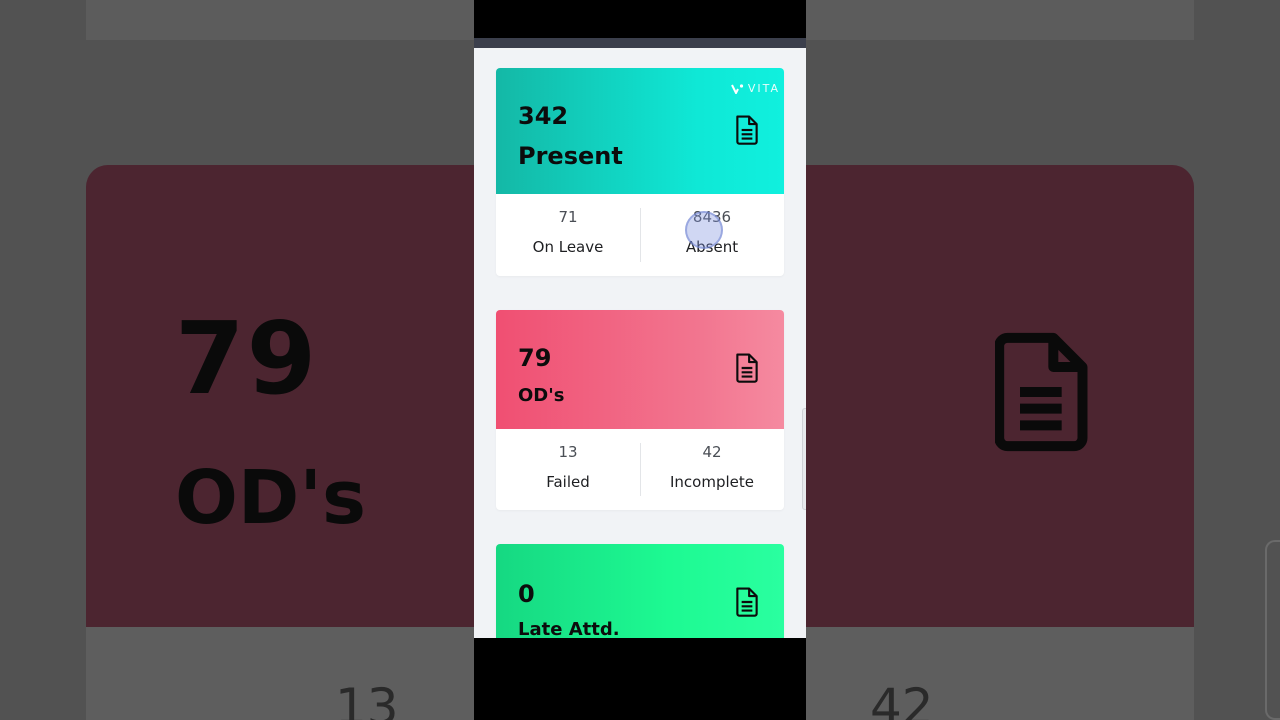 Image resolution: width=1280 pixels, height=720 pixels. I want to click on background-incomplete-value: 42, so click(902, 699).